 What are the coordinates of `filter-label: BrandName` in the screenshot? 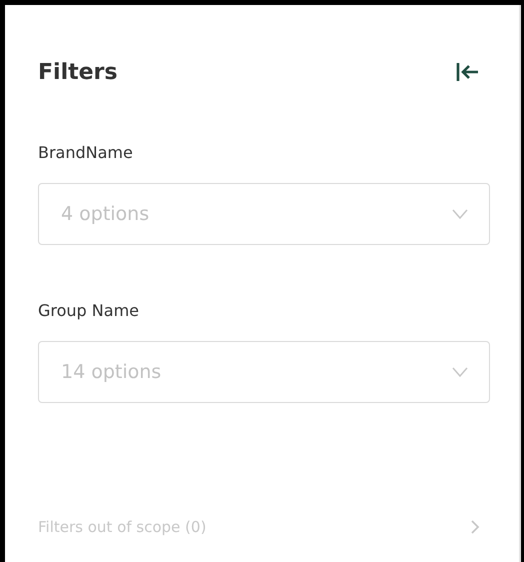 It's located at (85, 153).